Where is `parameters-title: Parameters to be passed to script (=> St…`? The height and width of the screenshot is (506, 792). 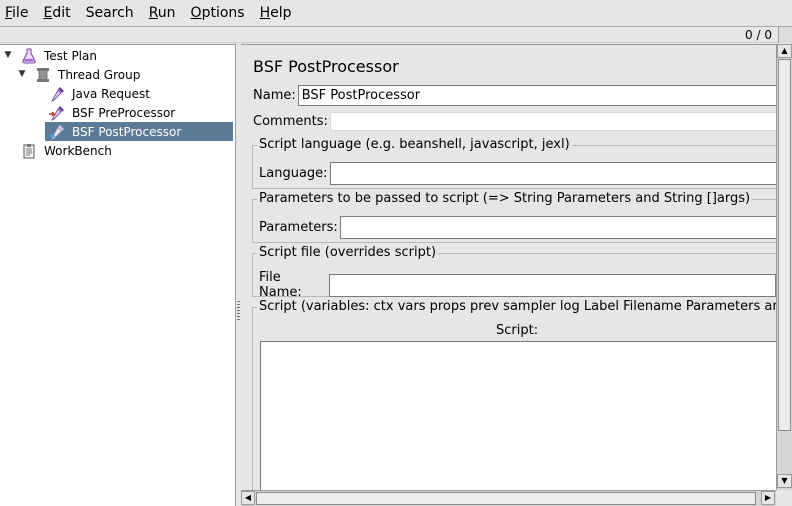 parameters-title: Parameters to be passed to script (=> St… is located at coordinates (505, 198).